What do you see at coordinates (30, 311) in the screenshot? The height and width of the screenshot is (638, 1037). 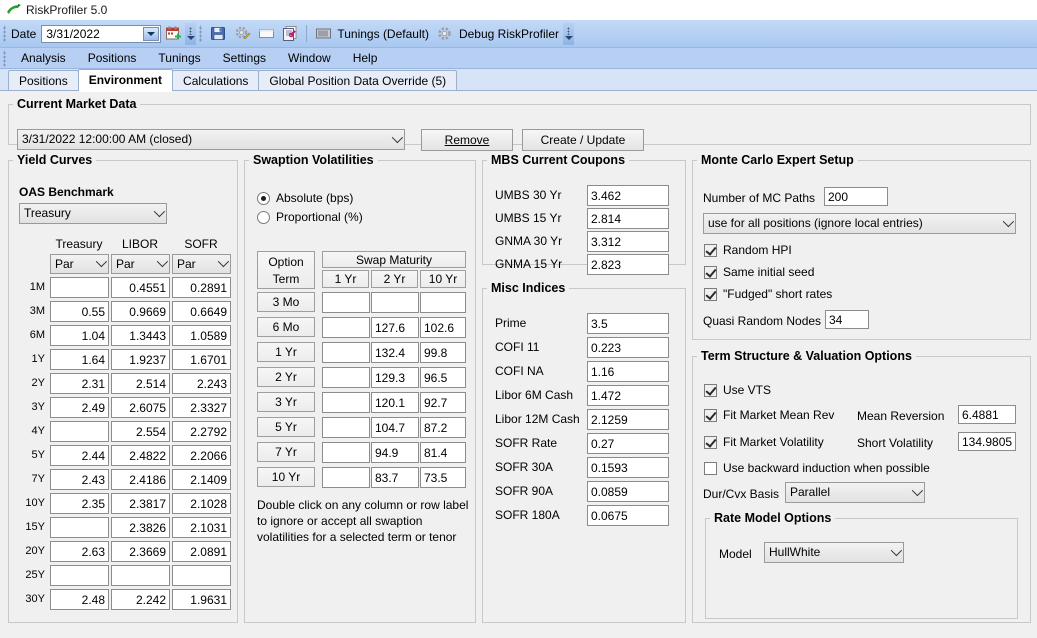 I see `yield-row-label-3m: 3M` at bounding box center [30, 311].